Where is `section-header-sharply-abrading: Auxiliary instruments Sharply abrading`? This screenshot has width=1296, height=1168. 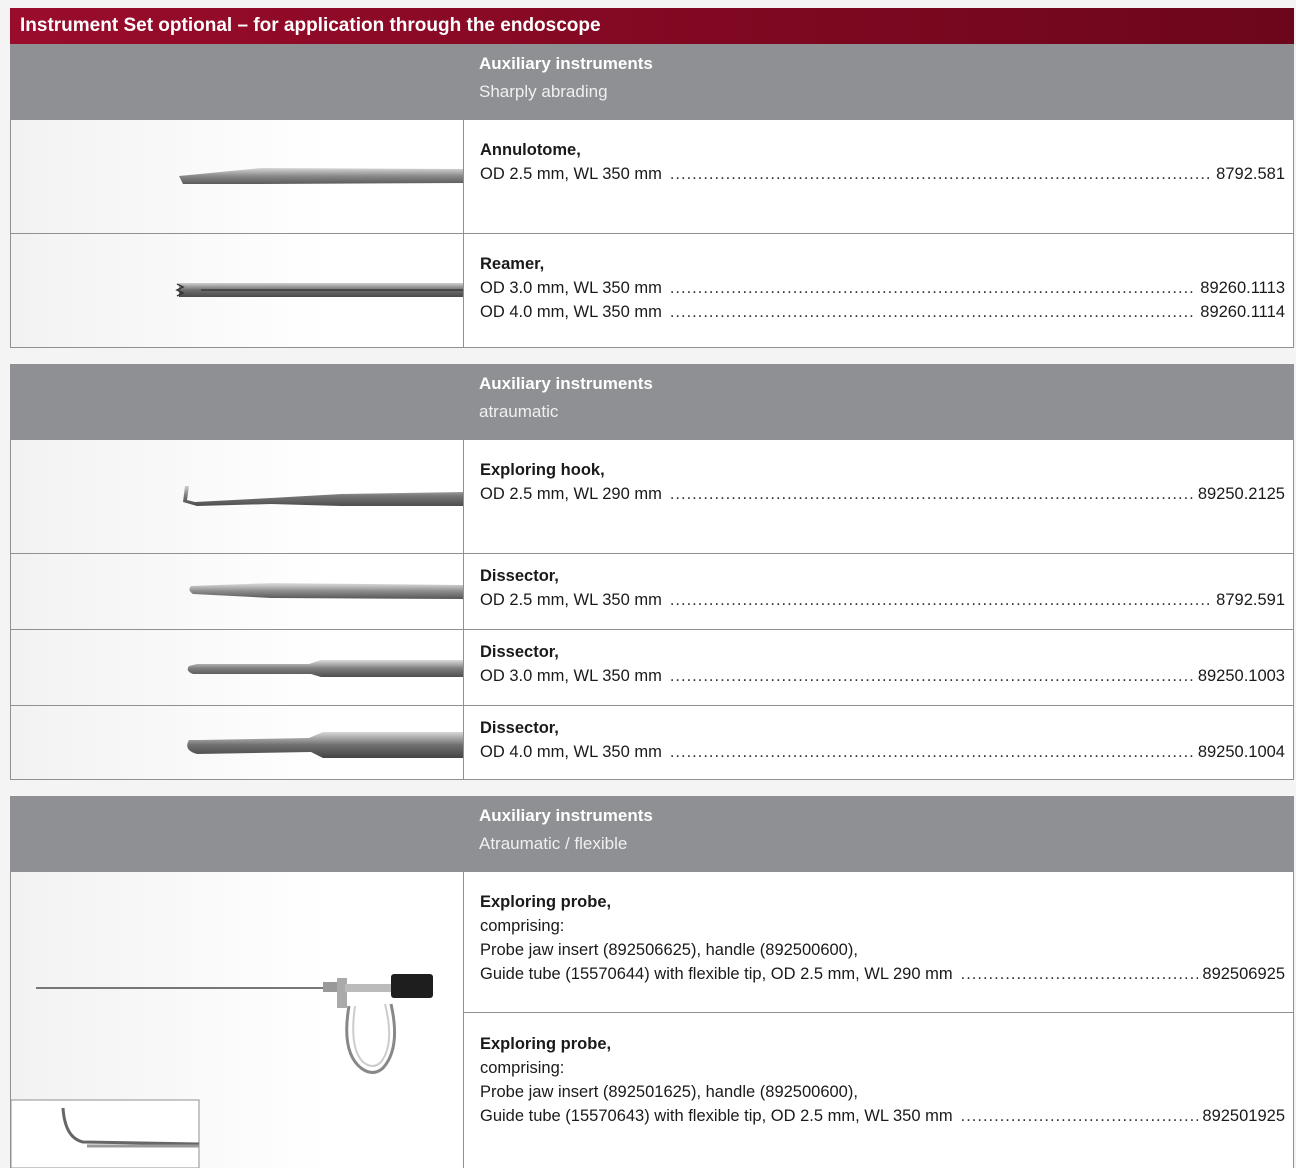
section-header-sharply-abrading: Auxiliary instruments Sharply abrading is located at coordinates (652, 82).